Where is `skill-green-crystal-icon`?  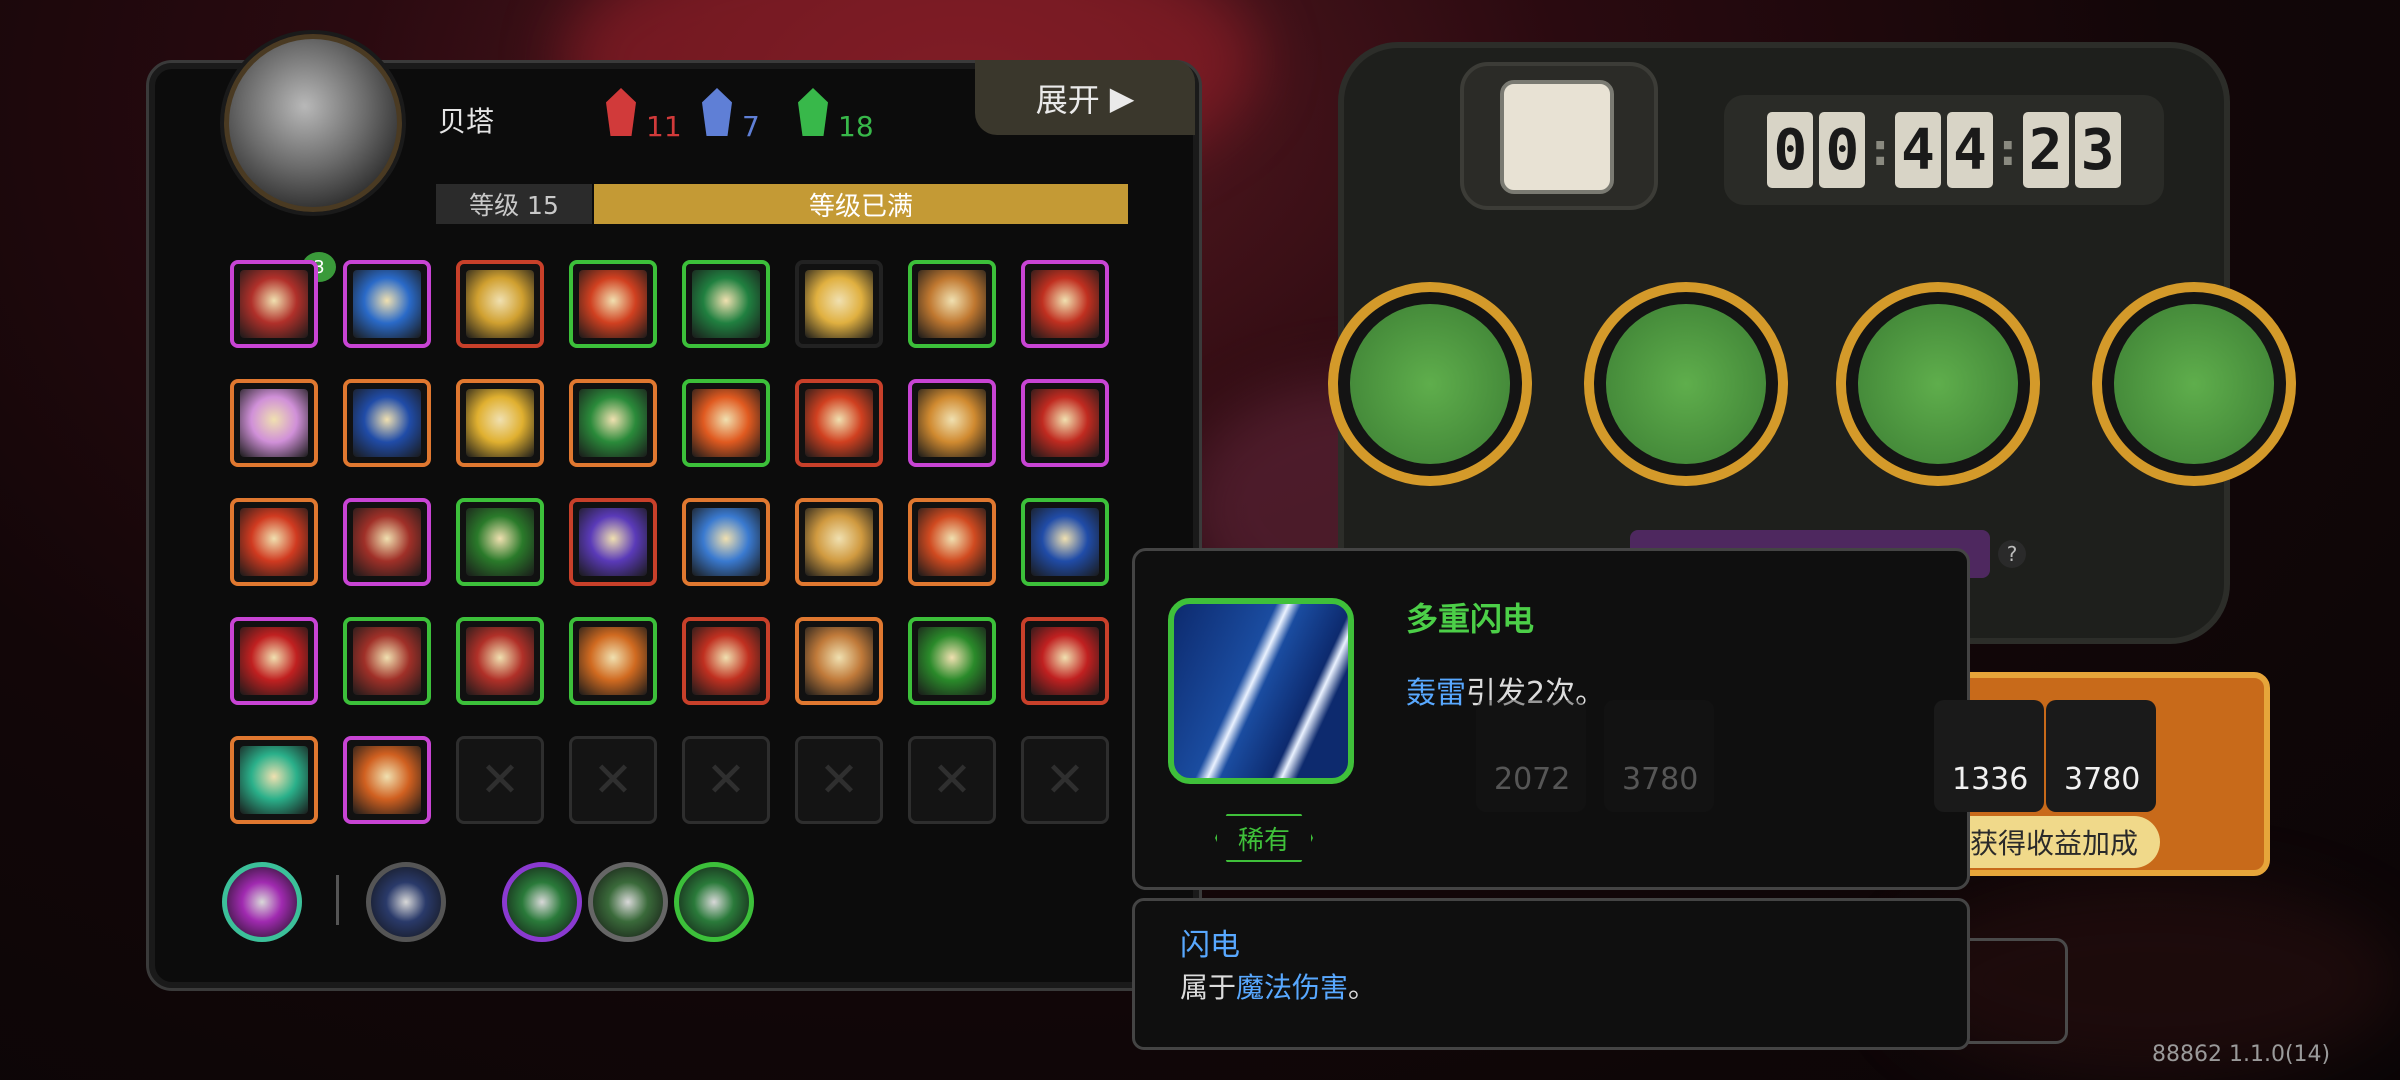
skill-green-crystal-icon is located at coordinates (952, 661).